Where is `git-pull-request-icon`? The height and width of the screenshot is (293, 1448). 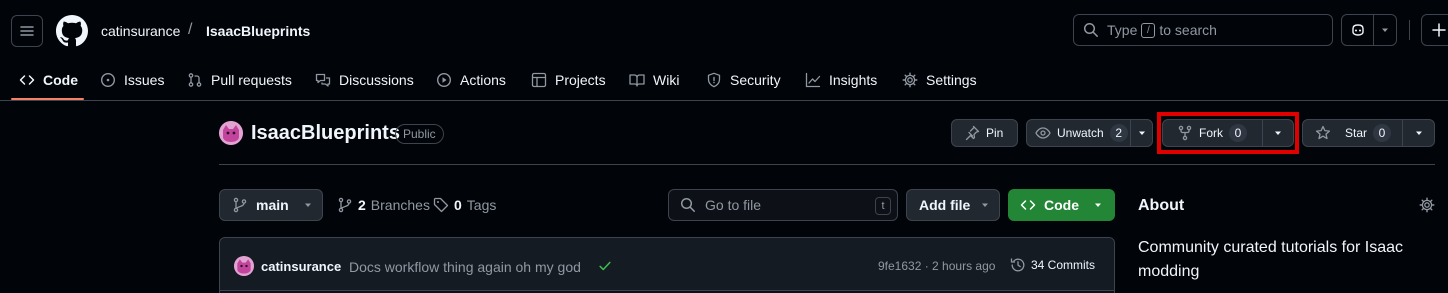
git-pull-request-icon is located at coordinates (195, 80).